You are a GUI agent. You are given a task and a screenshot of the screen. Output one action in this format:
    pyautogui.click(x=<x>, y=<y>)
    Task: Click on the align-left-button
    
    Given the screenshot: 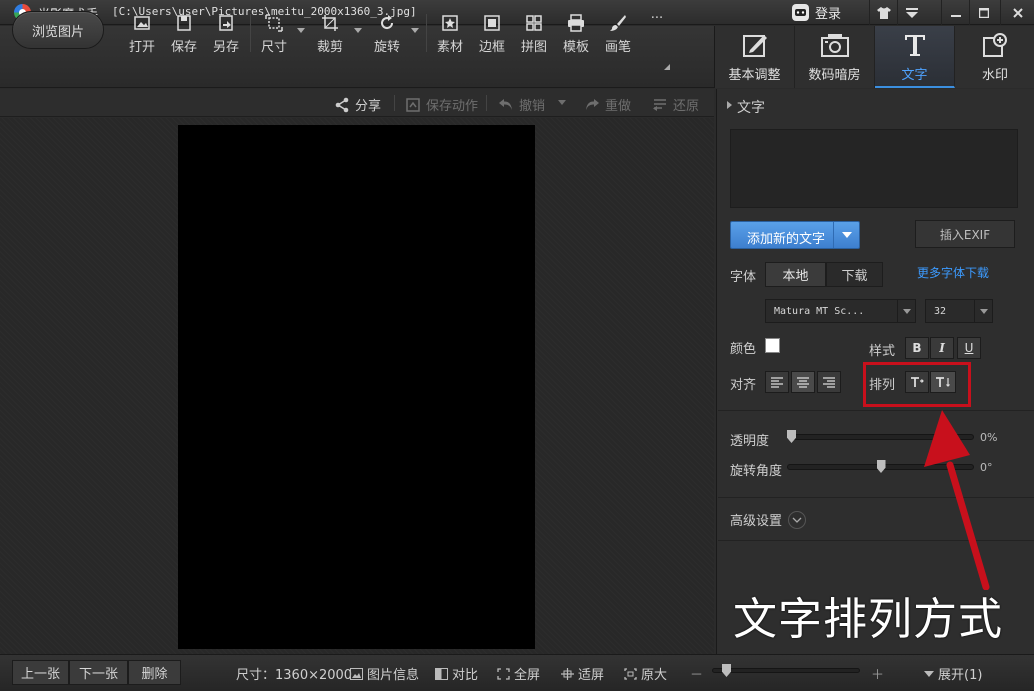 What is the action you would take?
    pyautogui.click(x=777, y=382)
    